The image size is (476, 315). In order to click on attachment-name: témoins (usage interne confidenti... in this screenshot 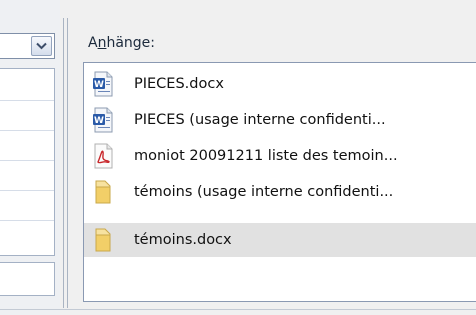, I will do `click(264, 192)`.